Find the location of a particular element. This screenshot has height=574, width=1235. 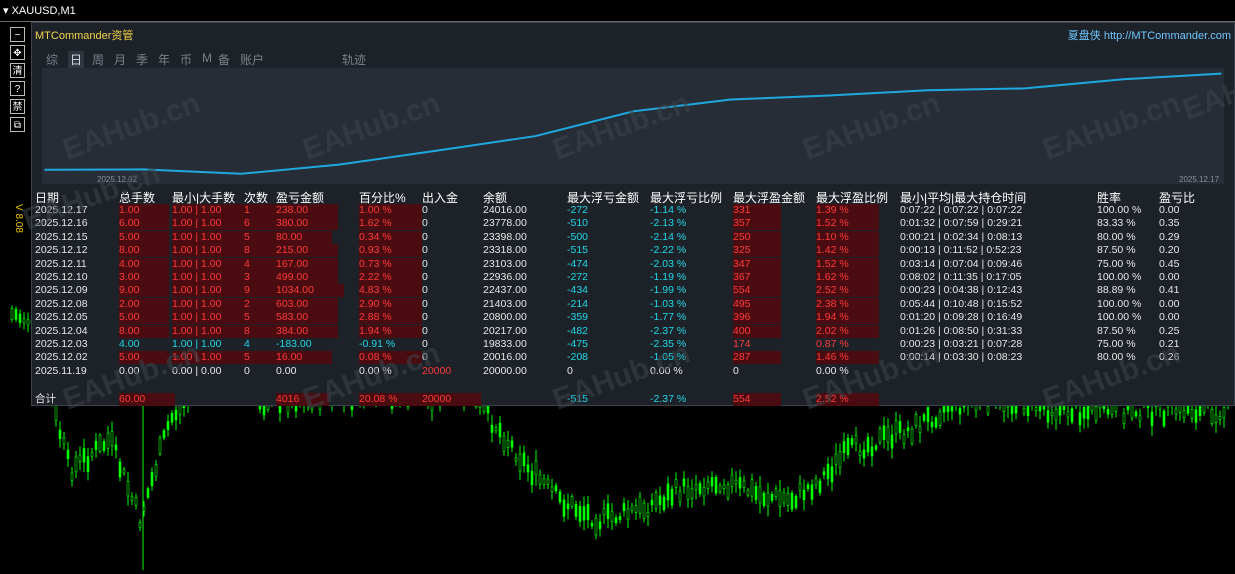

website-link: 夏盘侠 http://MTCommander.com is located at coordinates (1149, 35).